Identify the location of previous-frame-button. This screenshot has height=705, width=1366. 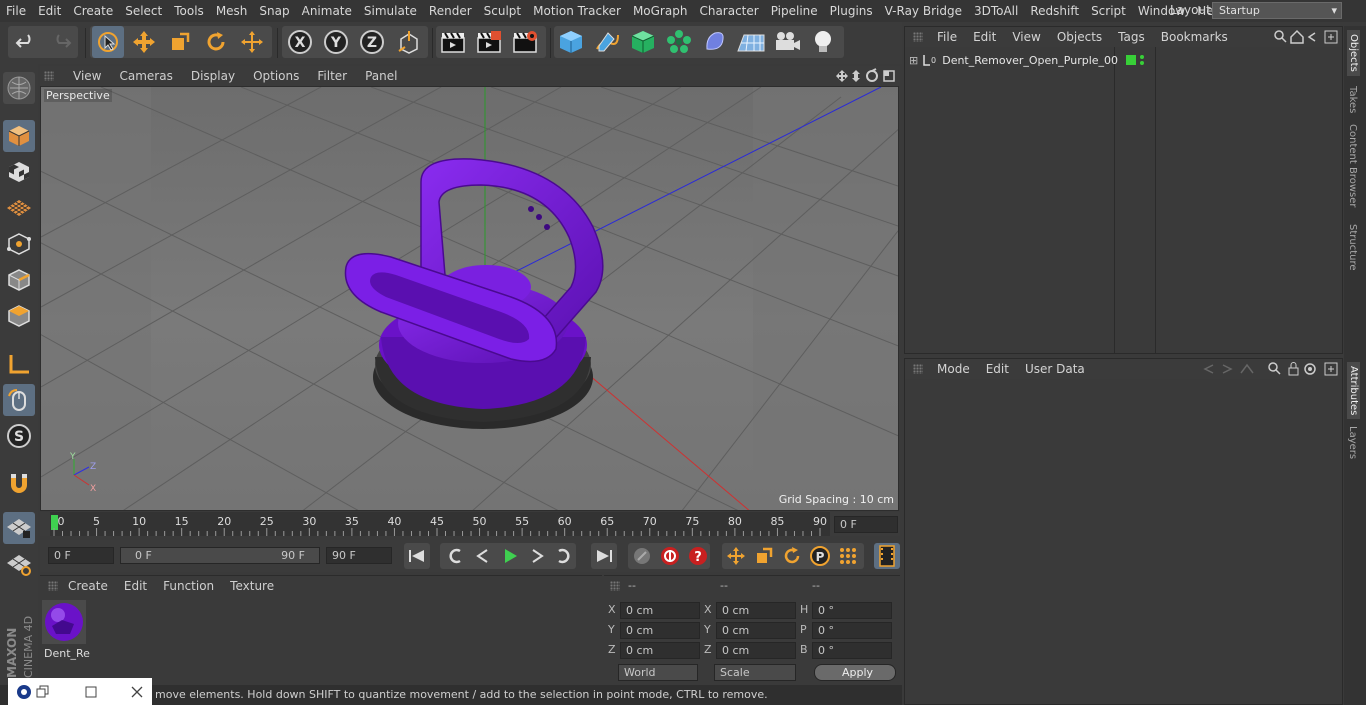
(483, 556).